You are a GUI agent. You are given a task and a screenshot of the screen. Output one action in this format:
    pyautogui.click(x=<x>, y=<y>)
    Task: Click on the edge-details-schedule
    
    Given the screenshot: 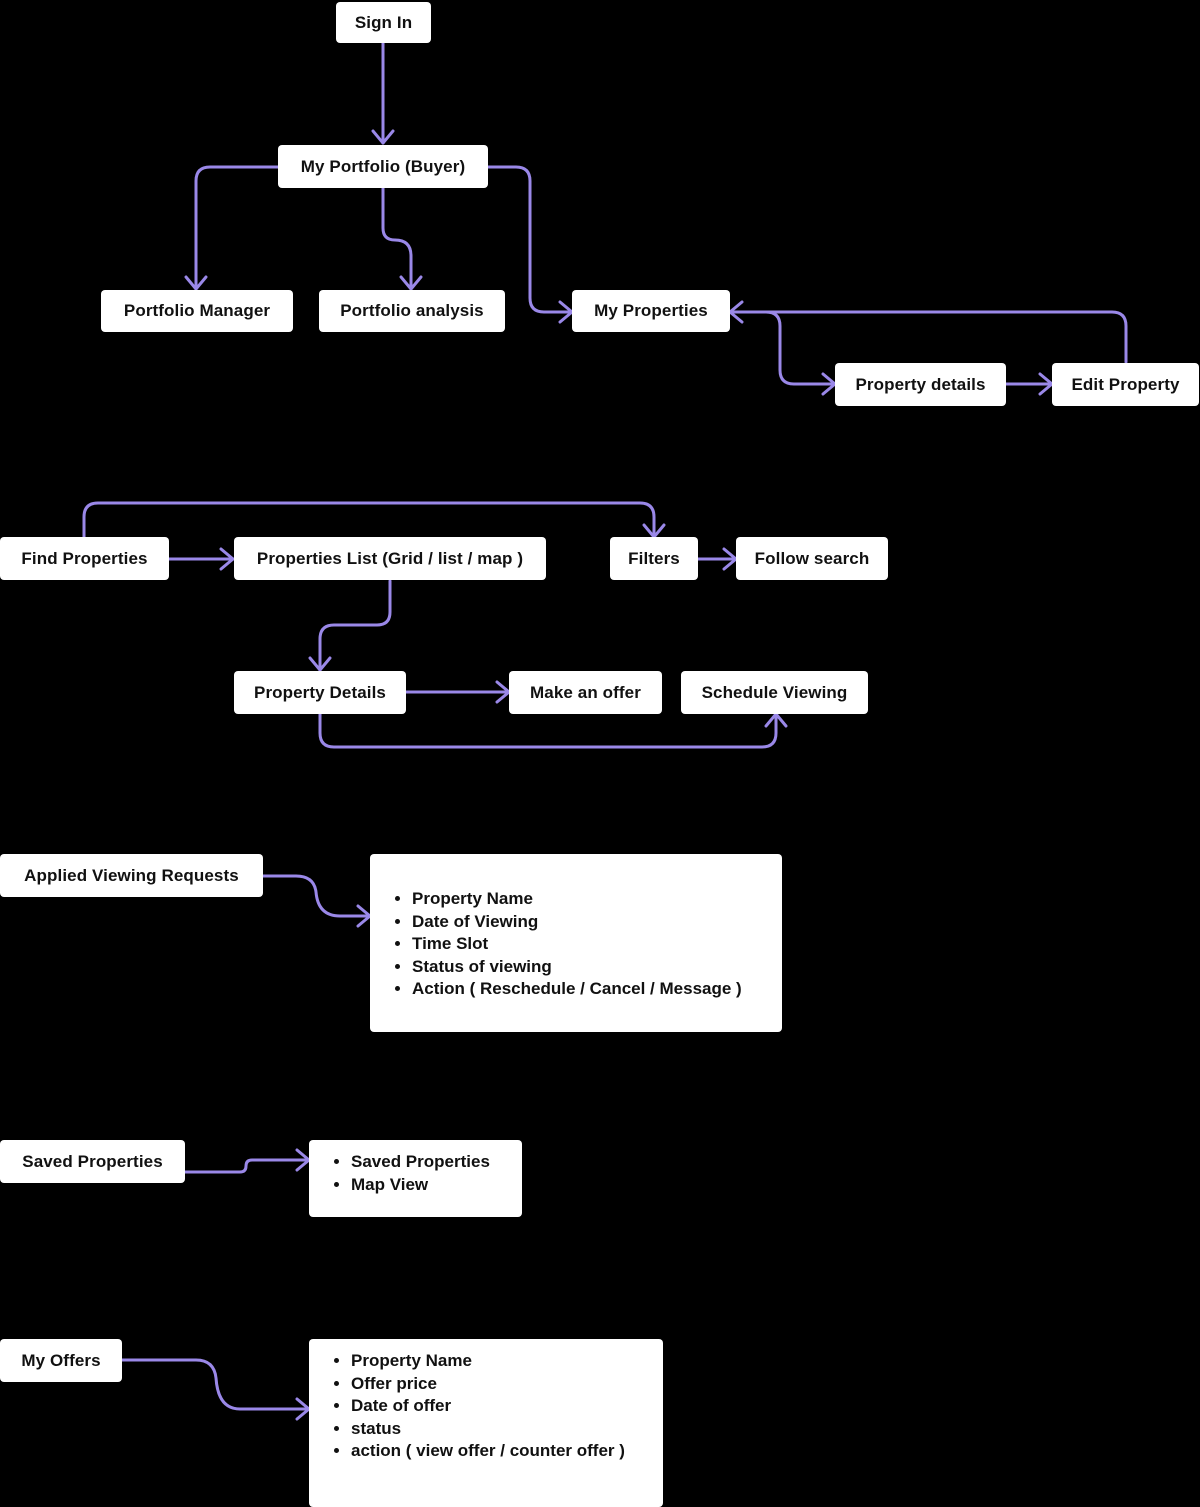 What is the action you would take?
    pyautogui.click(x=548, y=730)
    